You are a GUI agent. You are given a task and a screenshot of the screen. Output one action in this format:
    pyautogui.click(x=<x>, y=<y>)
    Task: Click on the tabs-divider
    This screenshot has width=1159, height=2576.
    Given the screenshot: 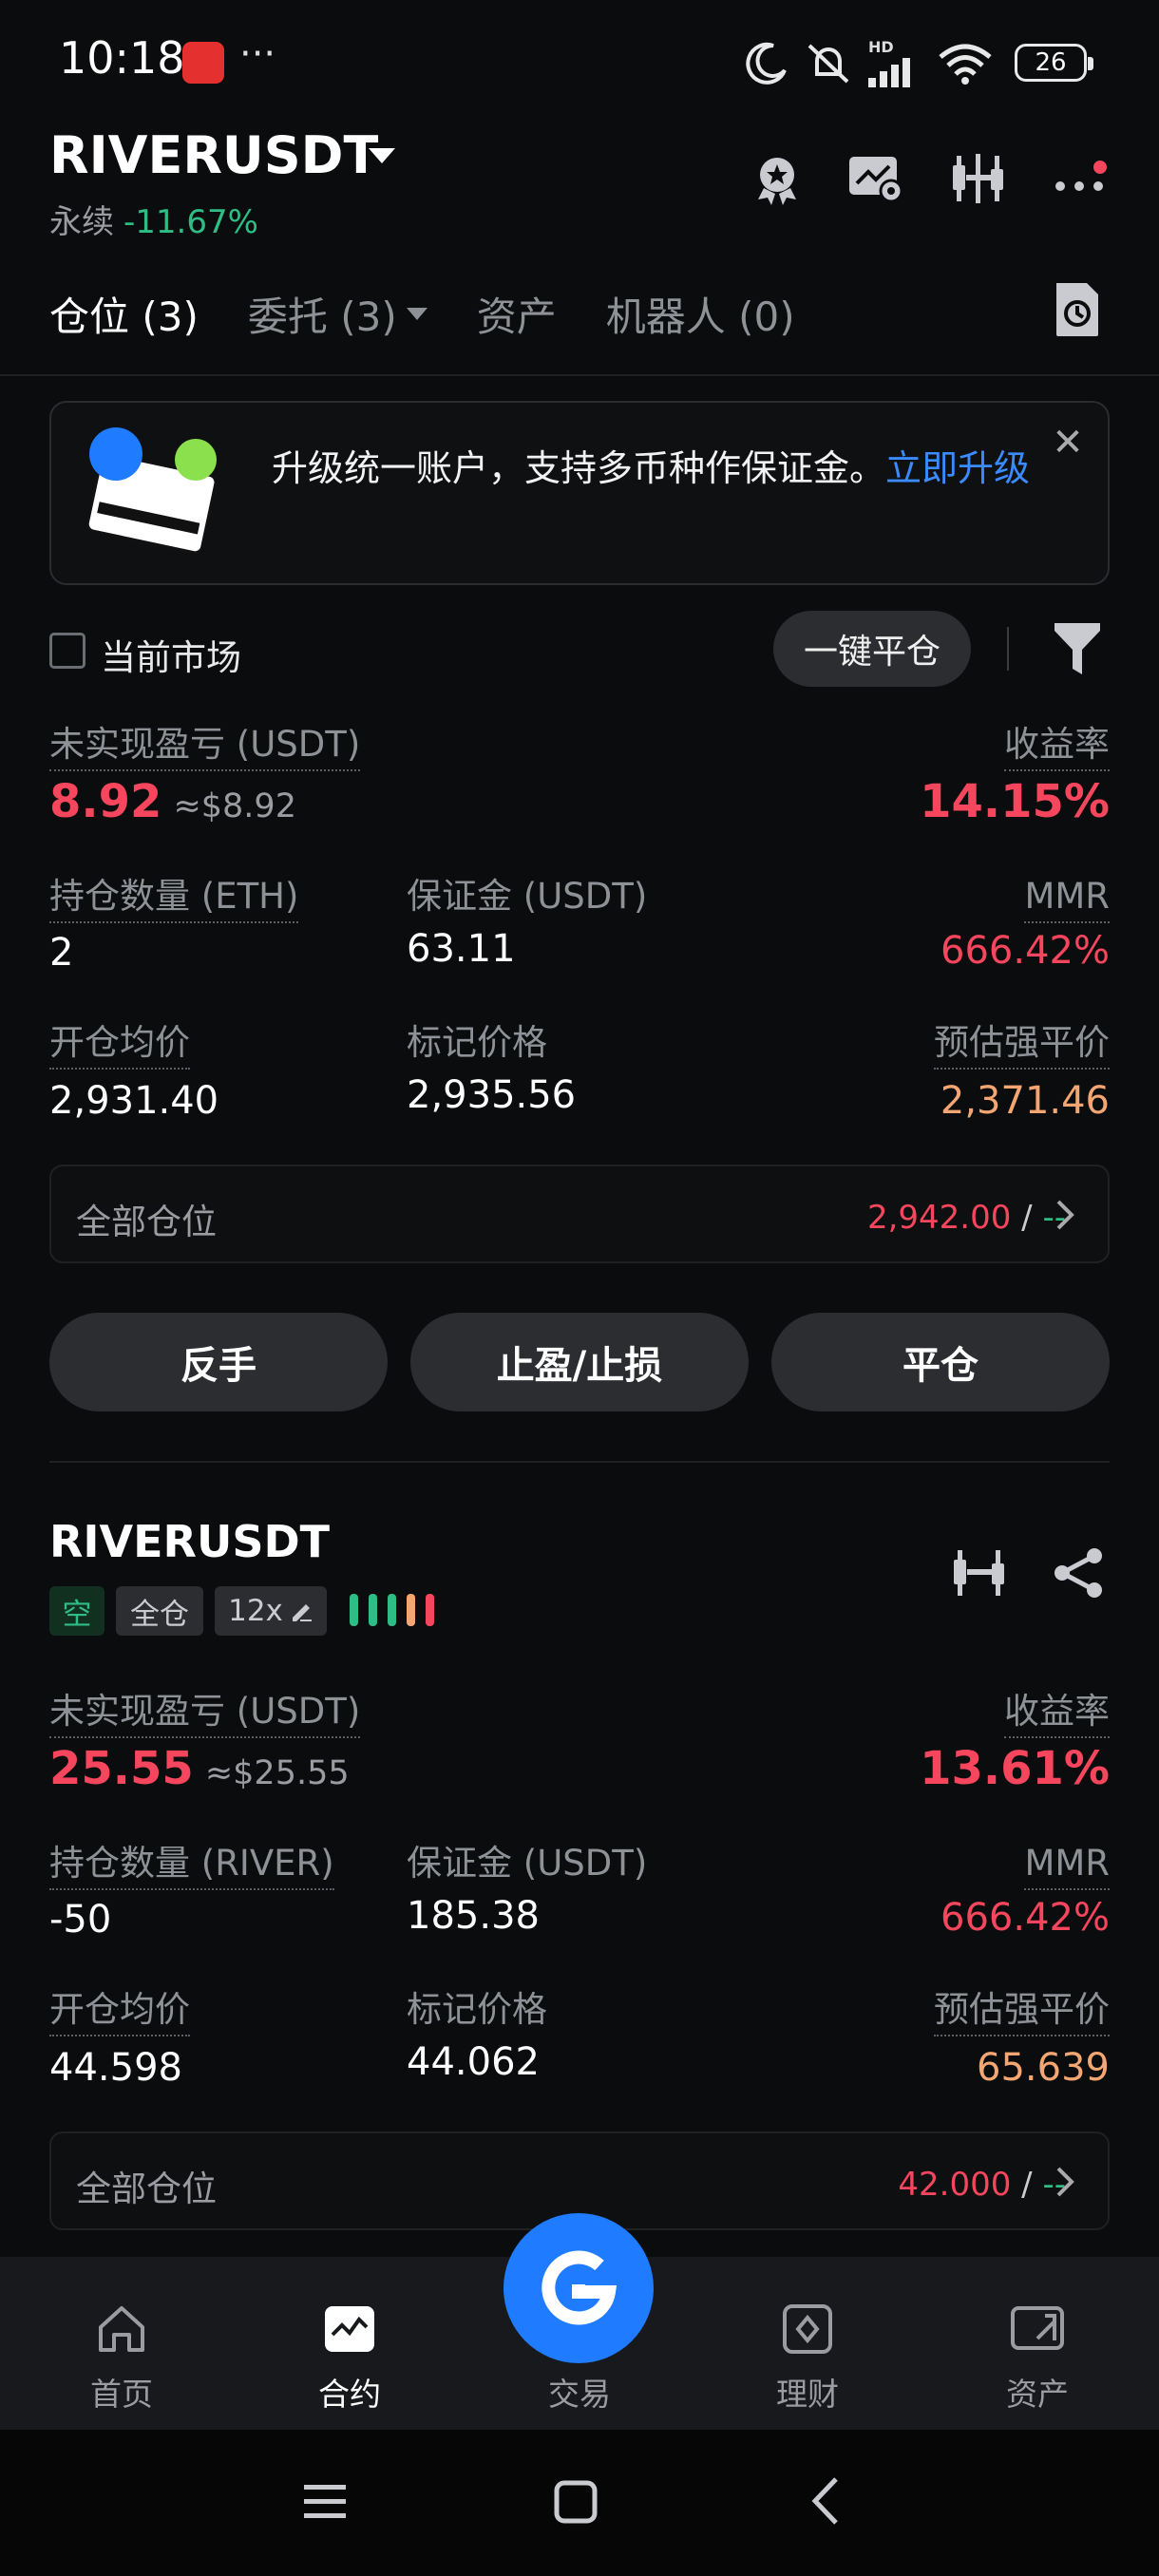 What is the action you would take?
    pyautogui.click(x=579, y=375)
    